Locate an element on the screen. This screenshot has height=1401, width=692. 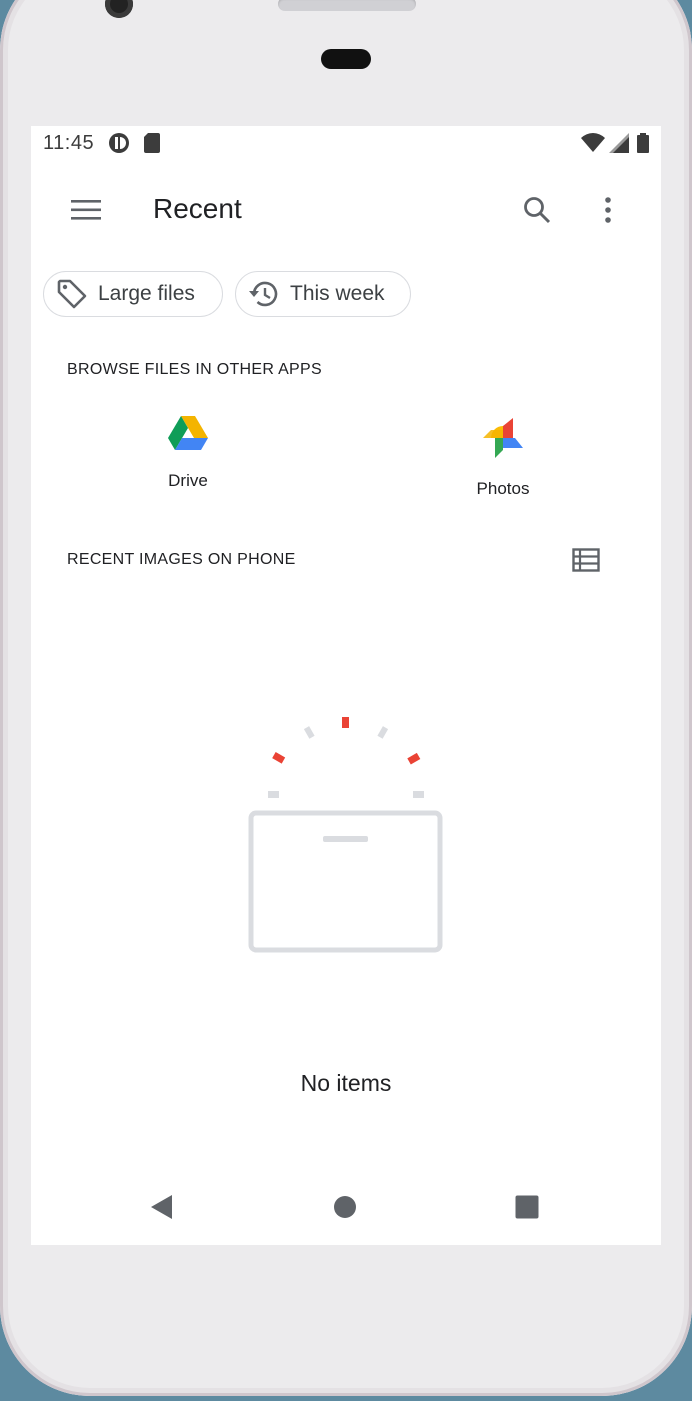
more-options-button is located at coordinates (608, 210).